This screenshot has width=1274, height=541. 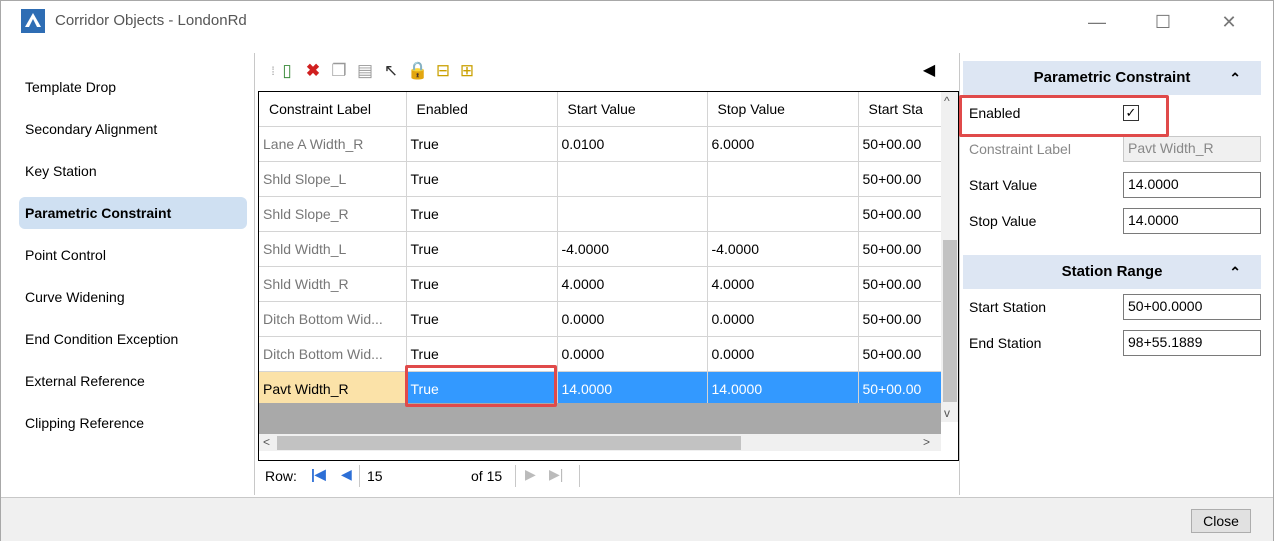 I want to click on table-row: Shld Width_R True 4.0000 4.0000 50+00.00, so click(x=600, y=284).